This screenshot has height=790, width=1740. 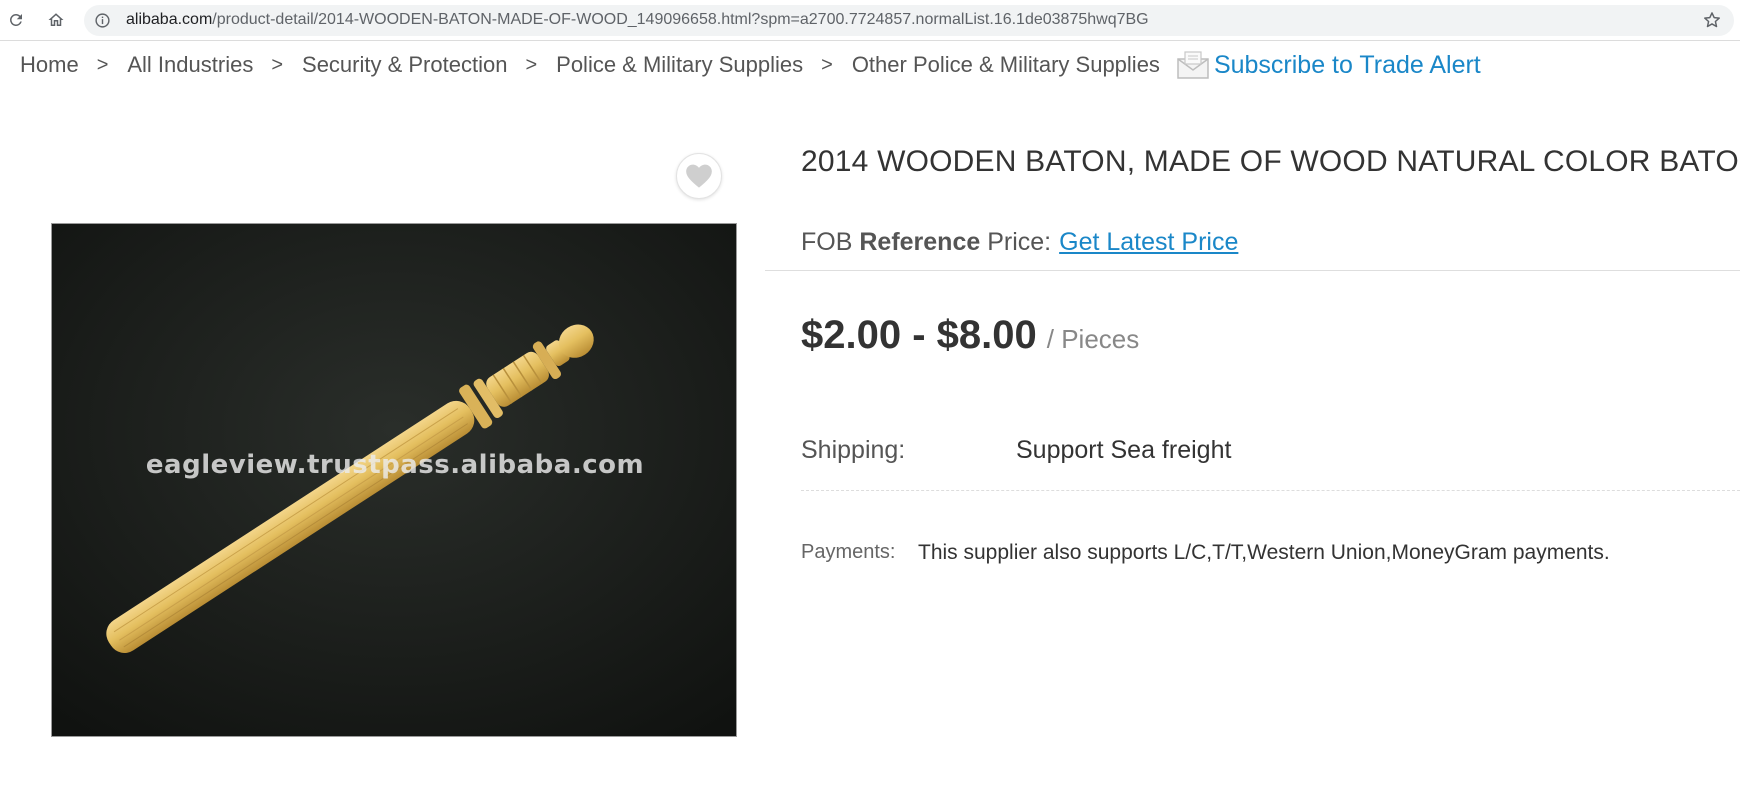 What do you see at coordinates (56, 20) in the screenshot?
I see `home-icon` at bounding box center [56, 20].